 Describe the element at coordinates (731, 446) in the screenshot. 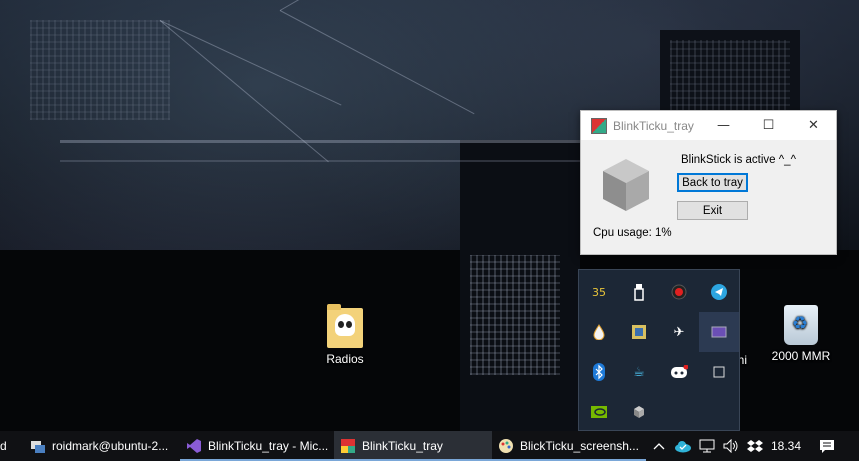

I see `volume-icon` at that location.